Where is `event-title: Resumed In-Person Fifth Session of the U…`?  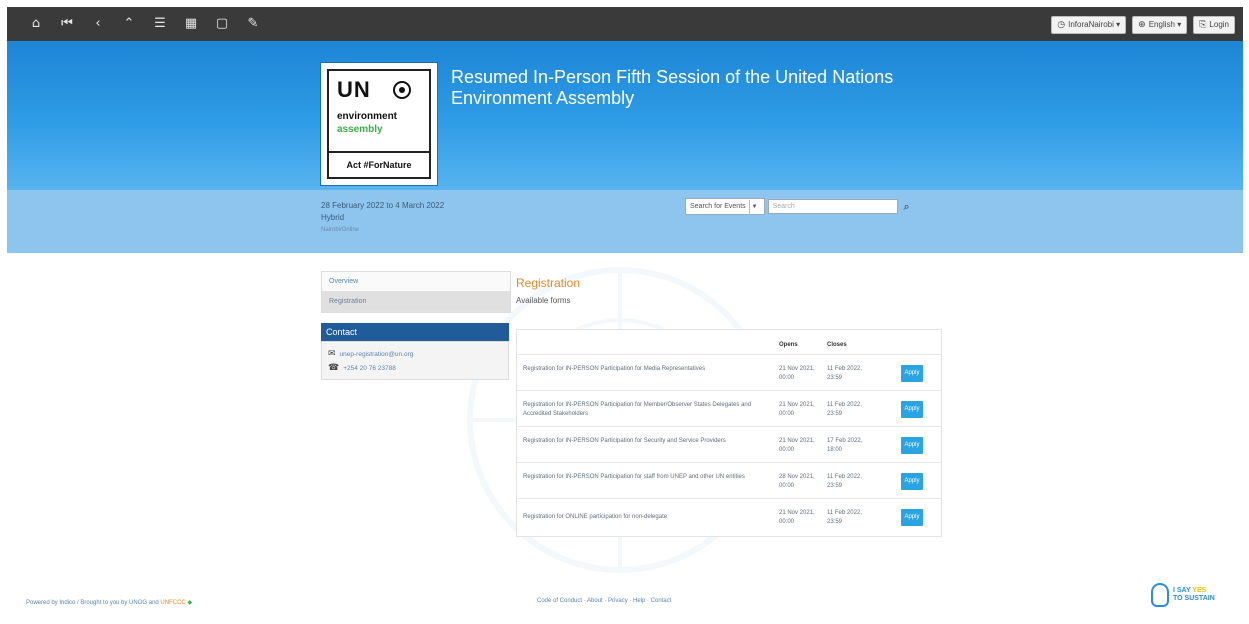 event-title: Resumed In-Person Fifth Session of the U… is located at coordinates (672, 87).